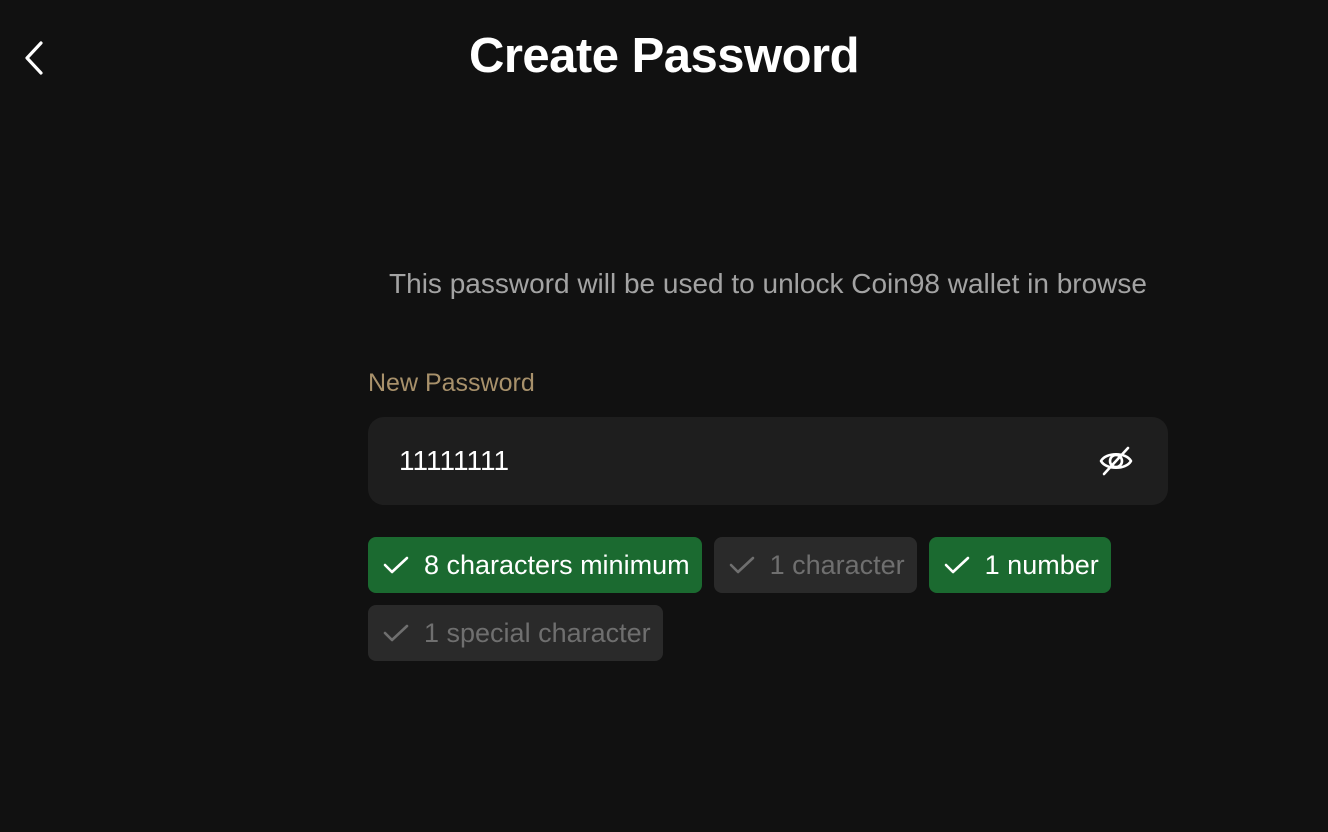 The width and height of the screenshot is (1328, 832). I want to click on page-title-text: Create Password, so click(664, 56).